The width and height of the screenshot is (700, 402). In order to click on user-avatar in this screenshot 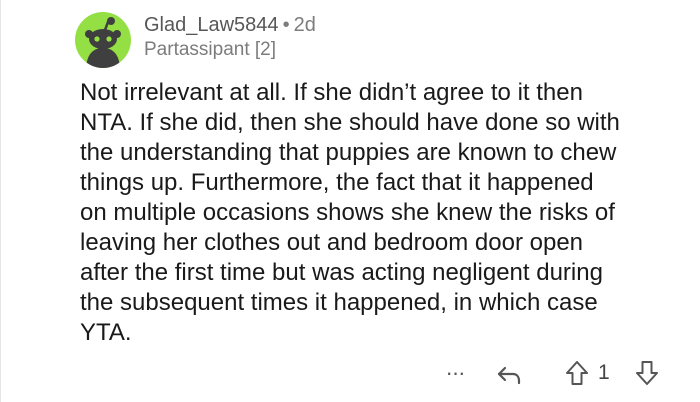, I will do `click(103, 40)`.